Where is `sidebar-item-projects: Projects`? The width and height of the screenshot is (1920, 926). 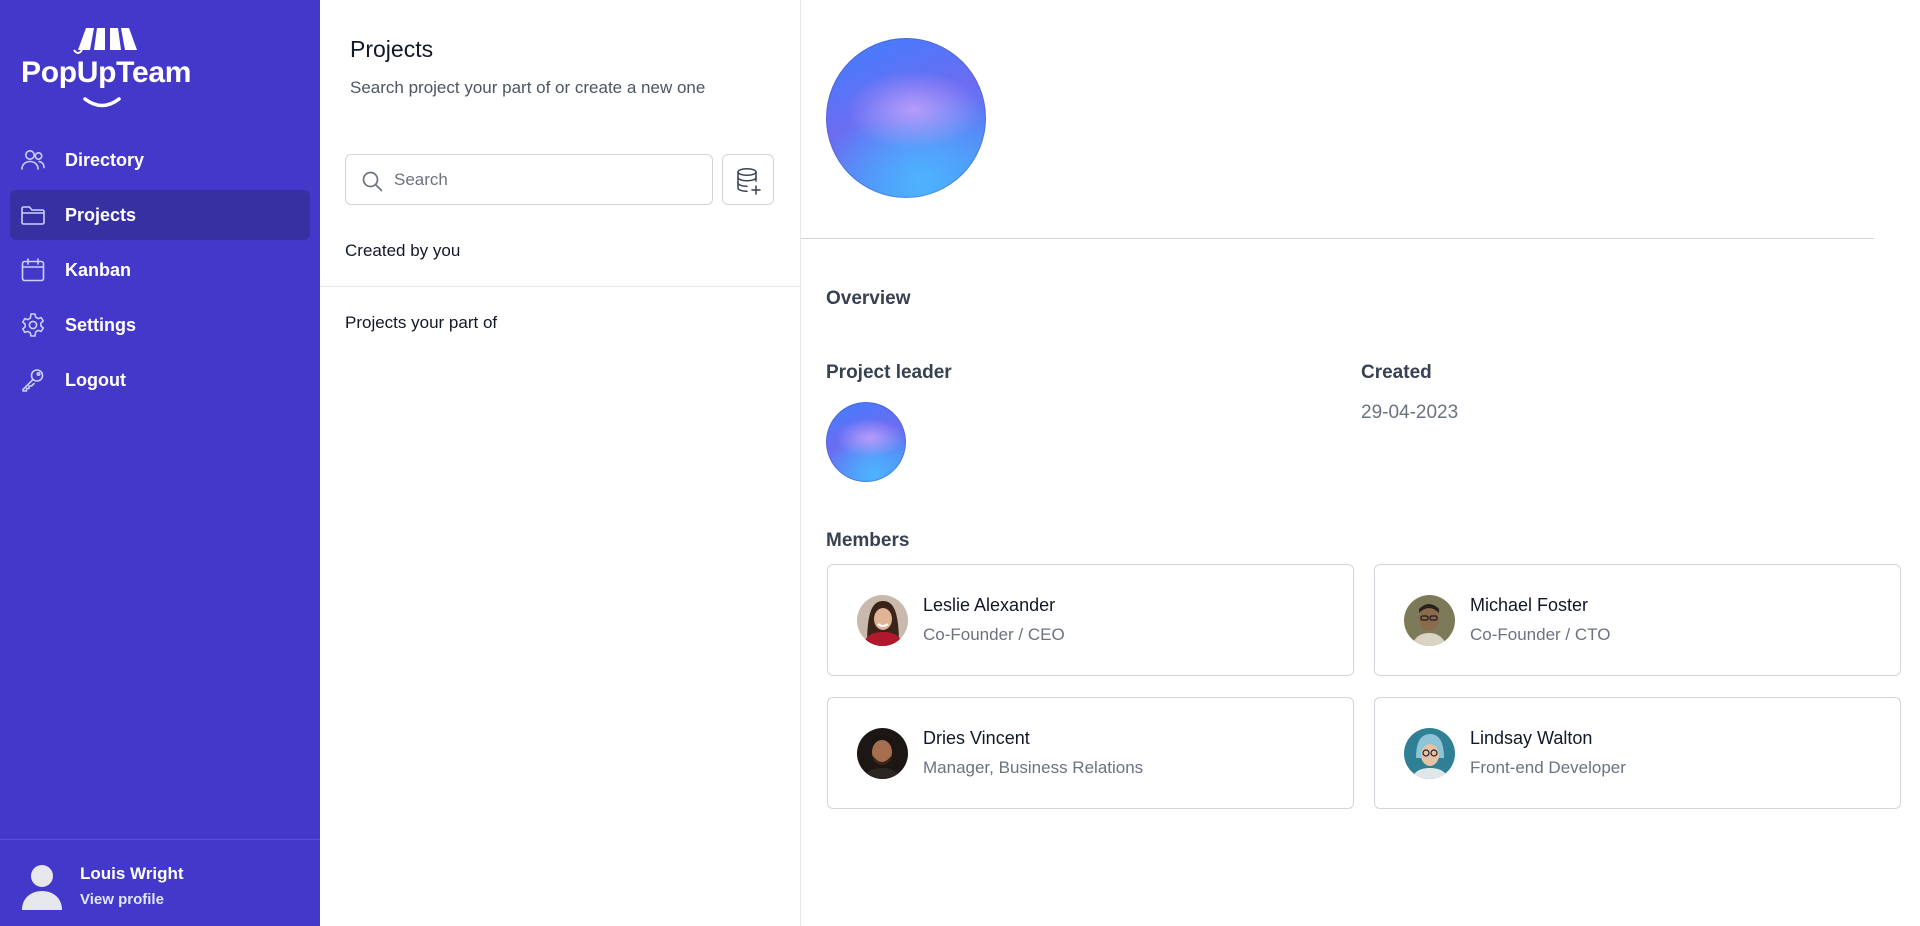
sidebar-item-projects: Projects is located at coordinates (160, 215).